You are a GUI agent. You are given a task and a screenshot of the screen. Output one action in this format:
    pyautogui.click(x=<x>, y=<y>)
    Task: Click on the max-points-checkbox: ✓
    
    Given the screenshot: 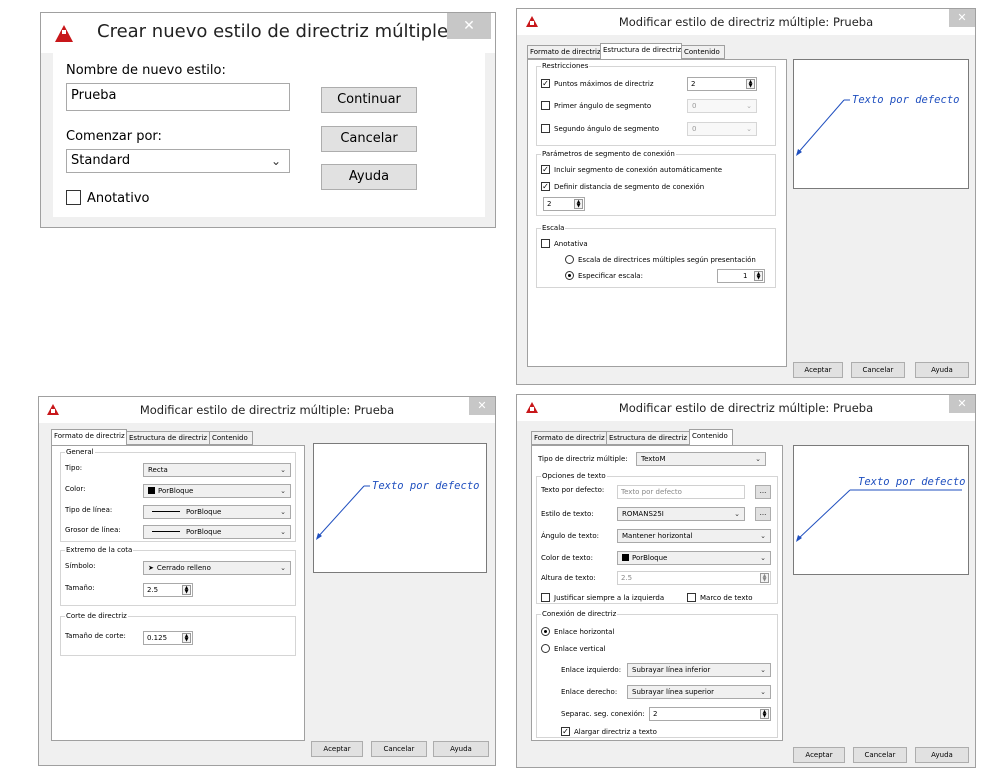 What is the action you would take?
    pyautogui.click(x=545, y=83)
    